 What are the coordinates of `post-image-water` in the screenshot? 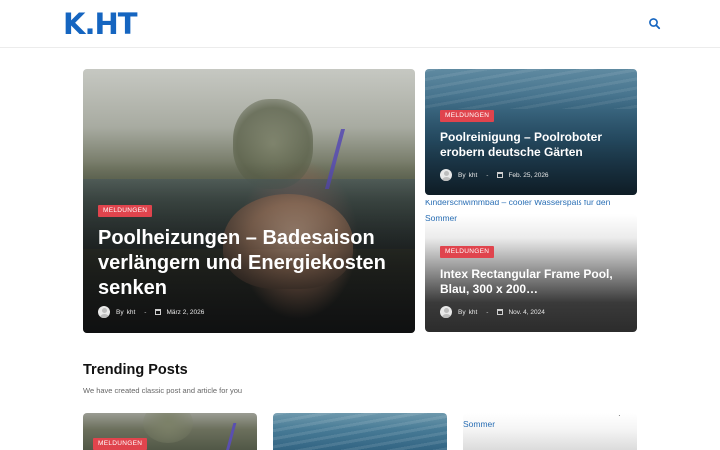 It's located at (360, 431).